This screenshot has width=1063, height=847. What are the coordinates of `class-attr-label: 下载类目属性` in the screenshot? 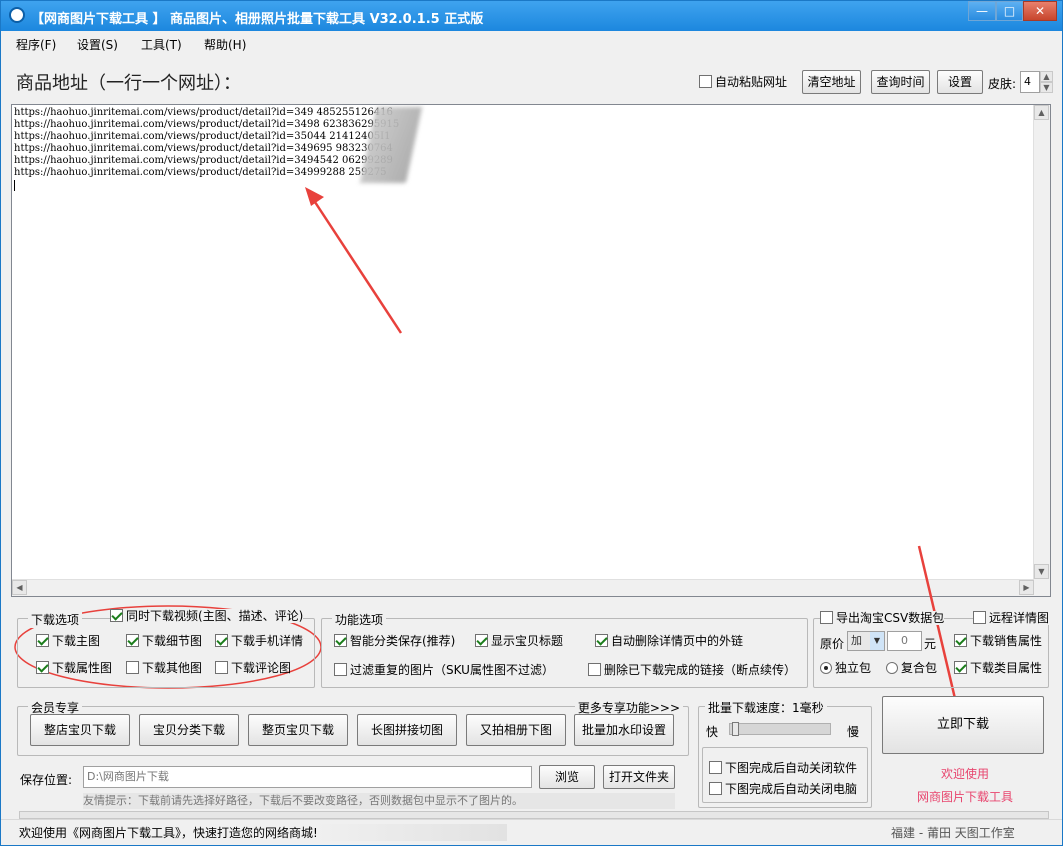 It's located at (1006, 668).